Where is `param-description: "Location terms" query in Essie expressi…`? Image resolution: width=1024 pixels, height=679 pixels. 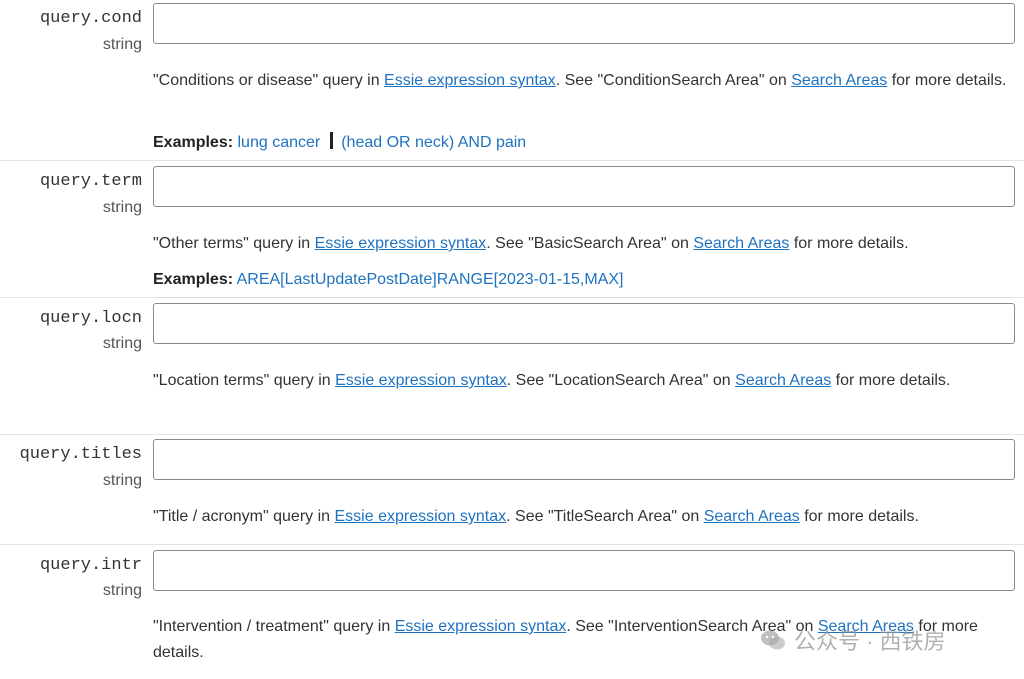 param-description: "Location terms" query in Essie expressi… is located at coordinates (584, 381).